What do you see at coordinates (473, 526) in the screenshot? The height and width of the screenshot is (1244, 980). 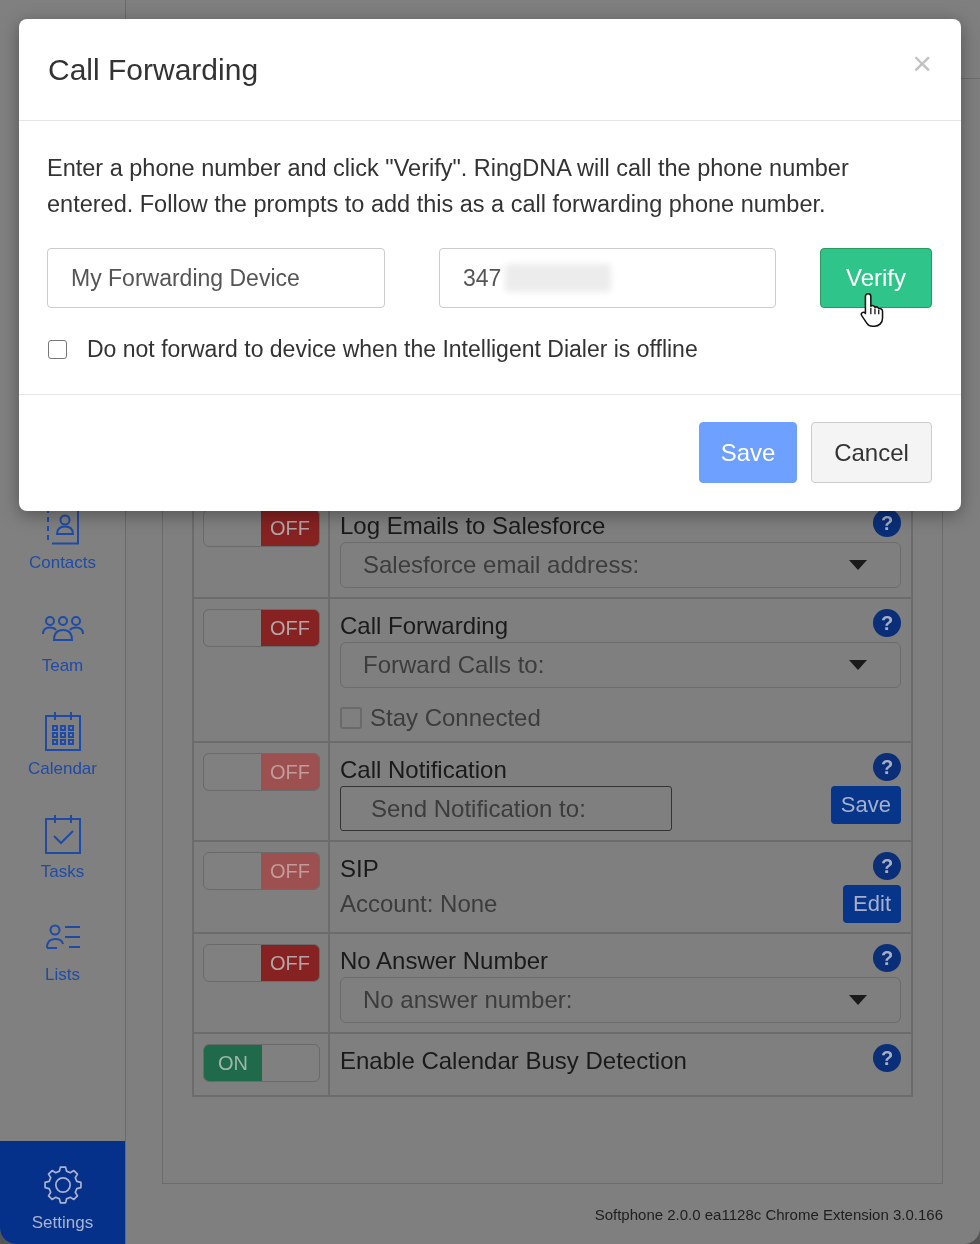 I see `setting-title: Log Emails to Salesforce` at bounding box center [473, 526].